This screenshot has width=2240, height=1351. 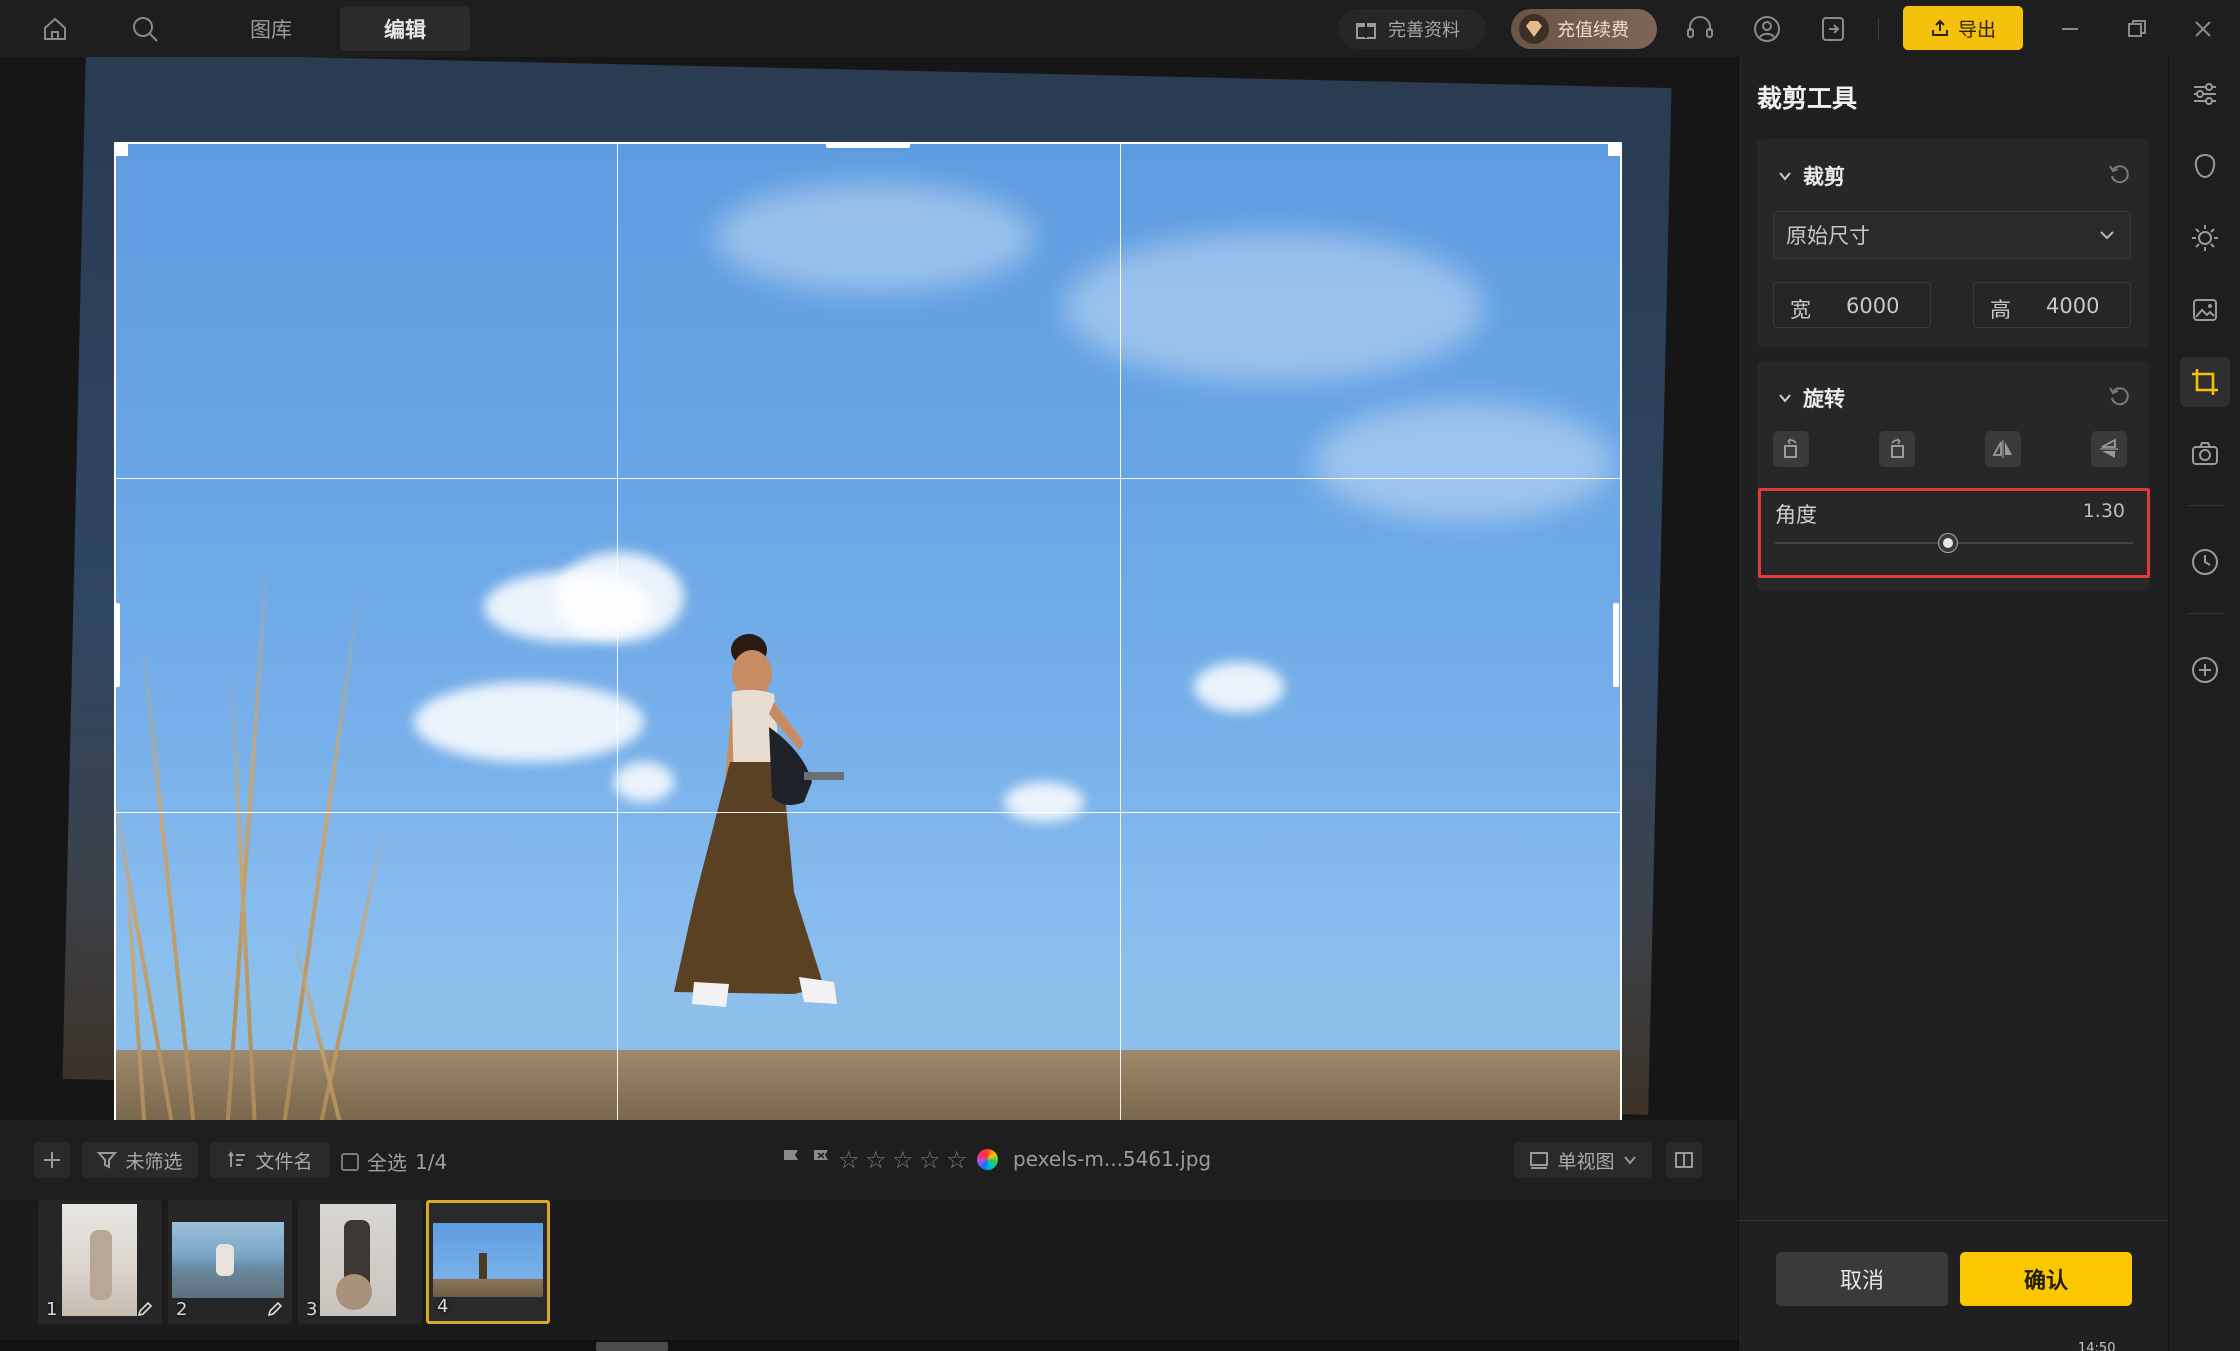 What do you see at coordinates (117, 645) in the screenshot?
I see `crop-handle-left` at bounding box center [117, 645].